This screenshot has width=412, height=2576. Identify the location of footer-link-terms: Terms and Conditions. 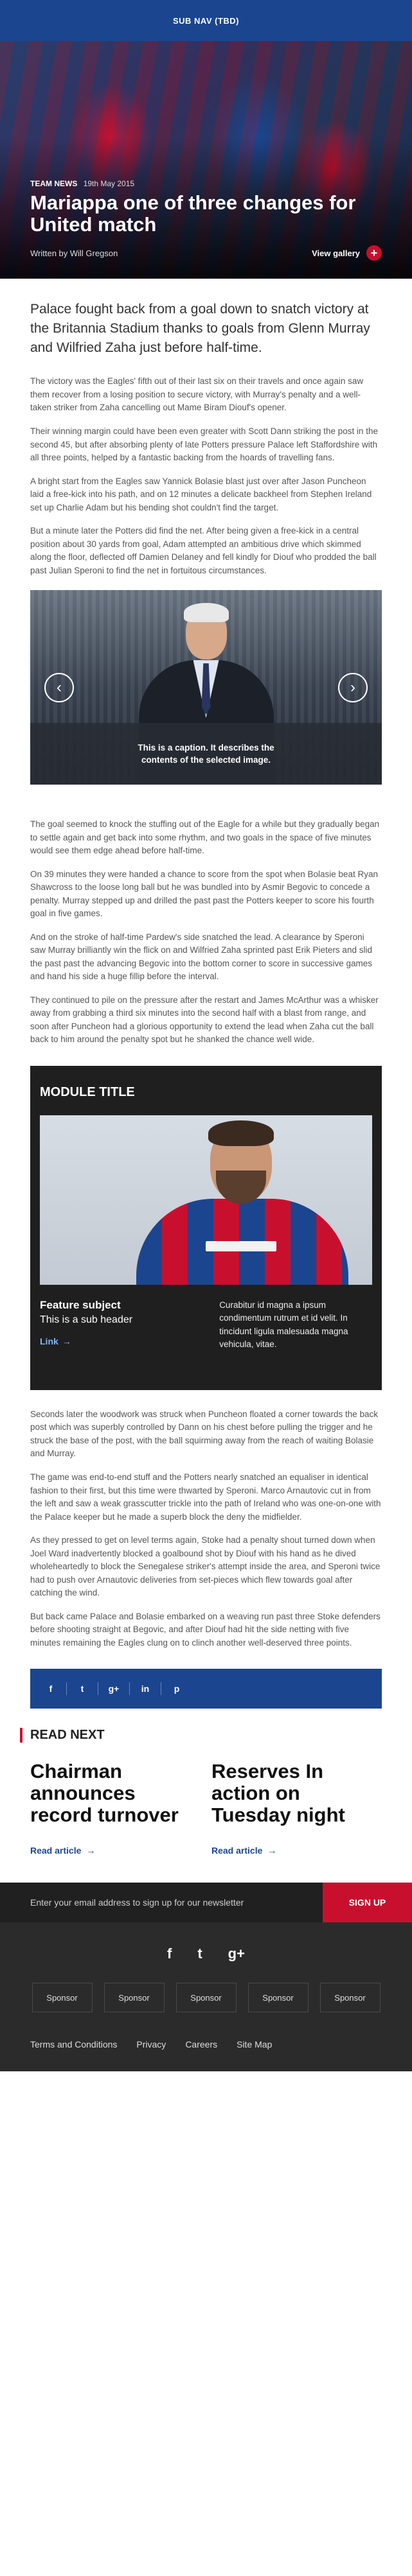
(74, 2044).